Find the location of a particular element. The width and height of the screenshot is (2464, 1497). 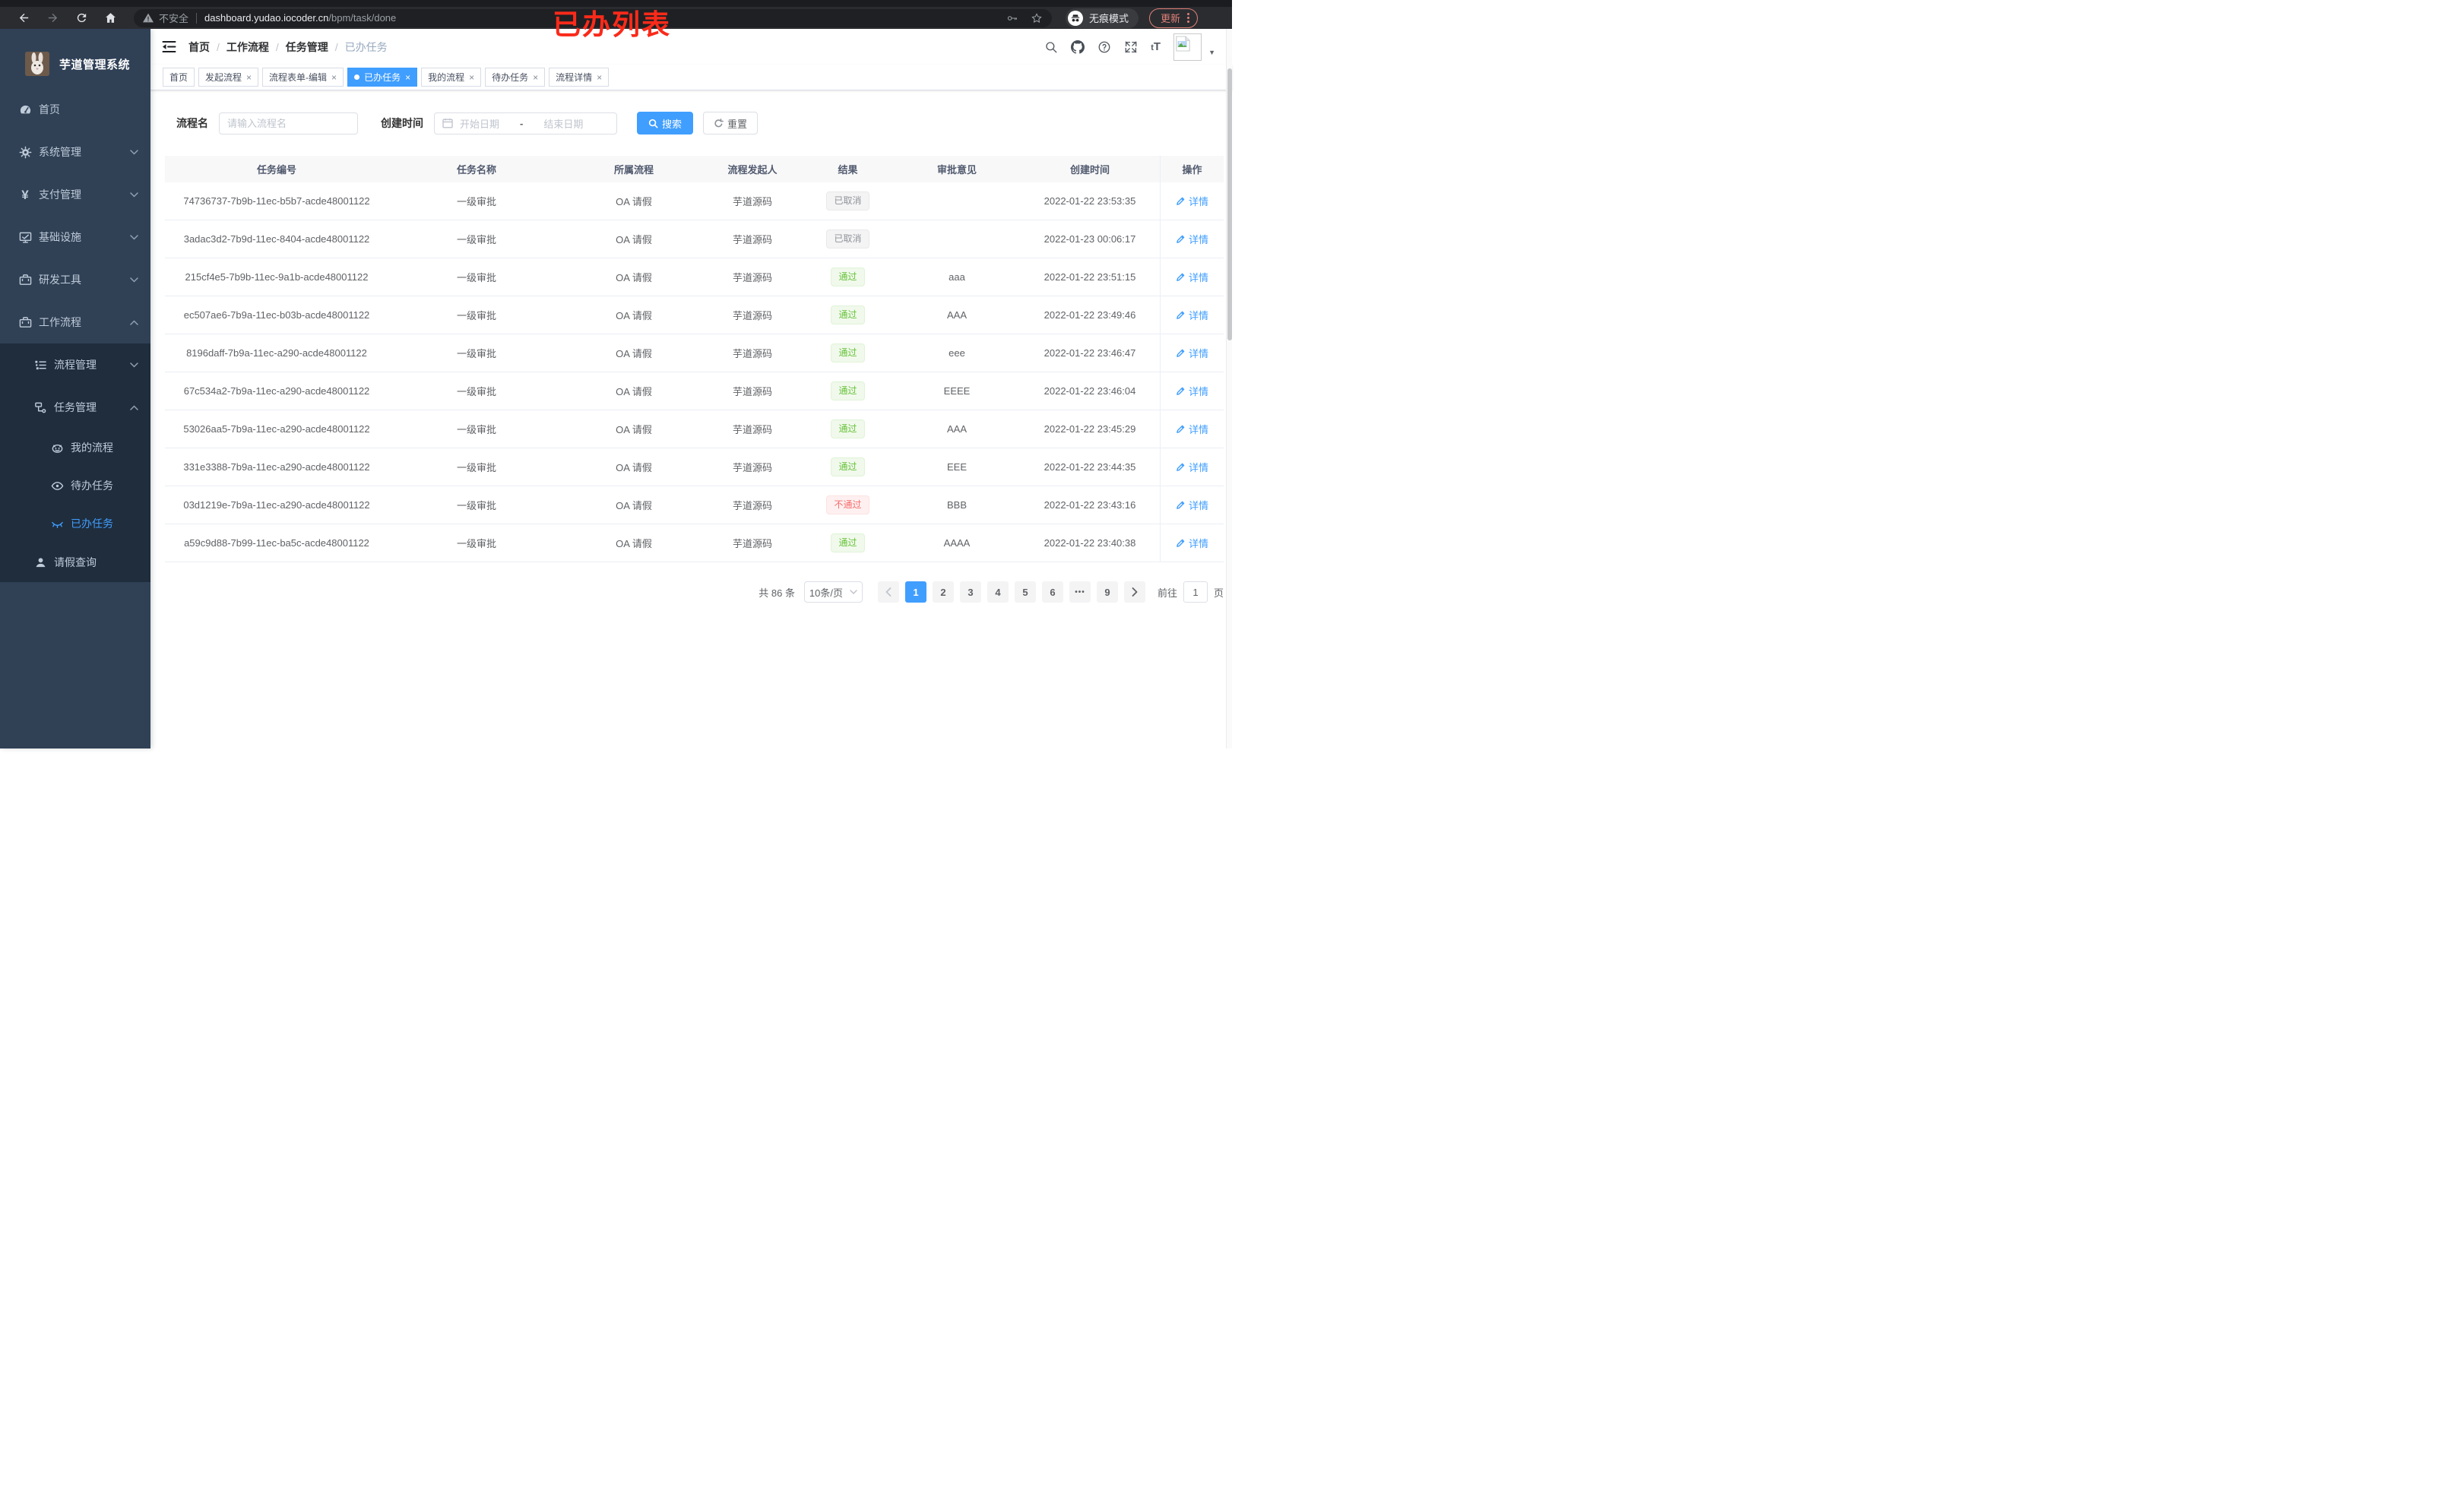

sidebar-item-label: 工作流程 is located at coordinates (60, 322).